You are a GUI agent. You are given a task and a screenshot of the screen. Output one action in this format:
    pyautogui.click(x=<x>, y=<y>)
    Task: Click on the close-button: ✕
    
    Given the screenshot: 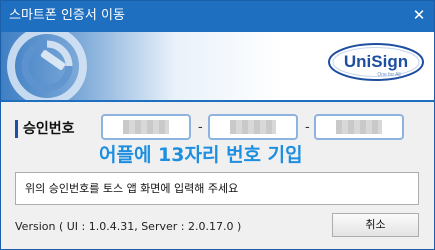 What is the action you would take?
    pyautogui.click(x=419, y=16)
    